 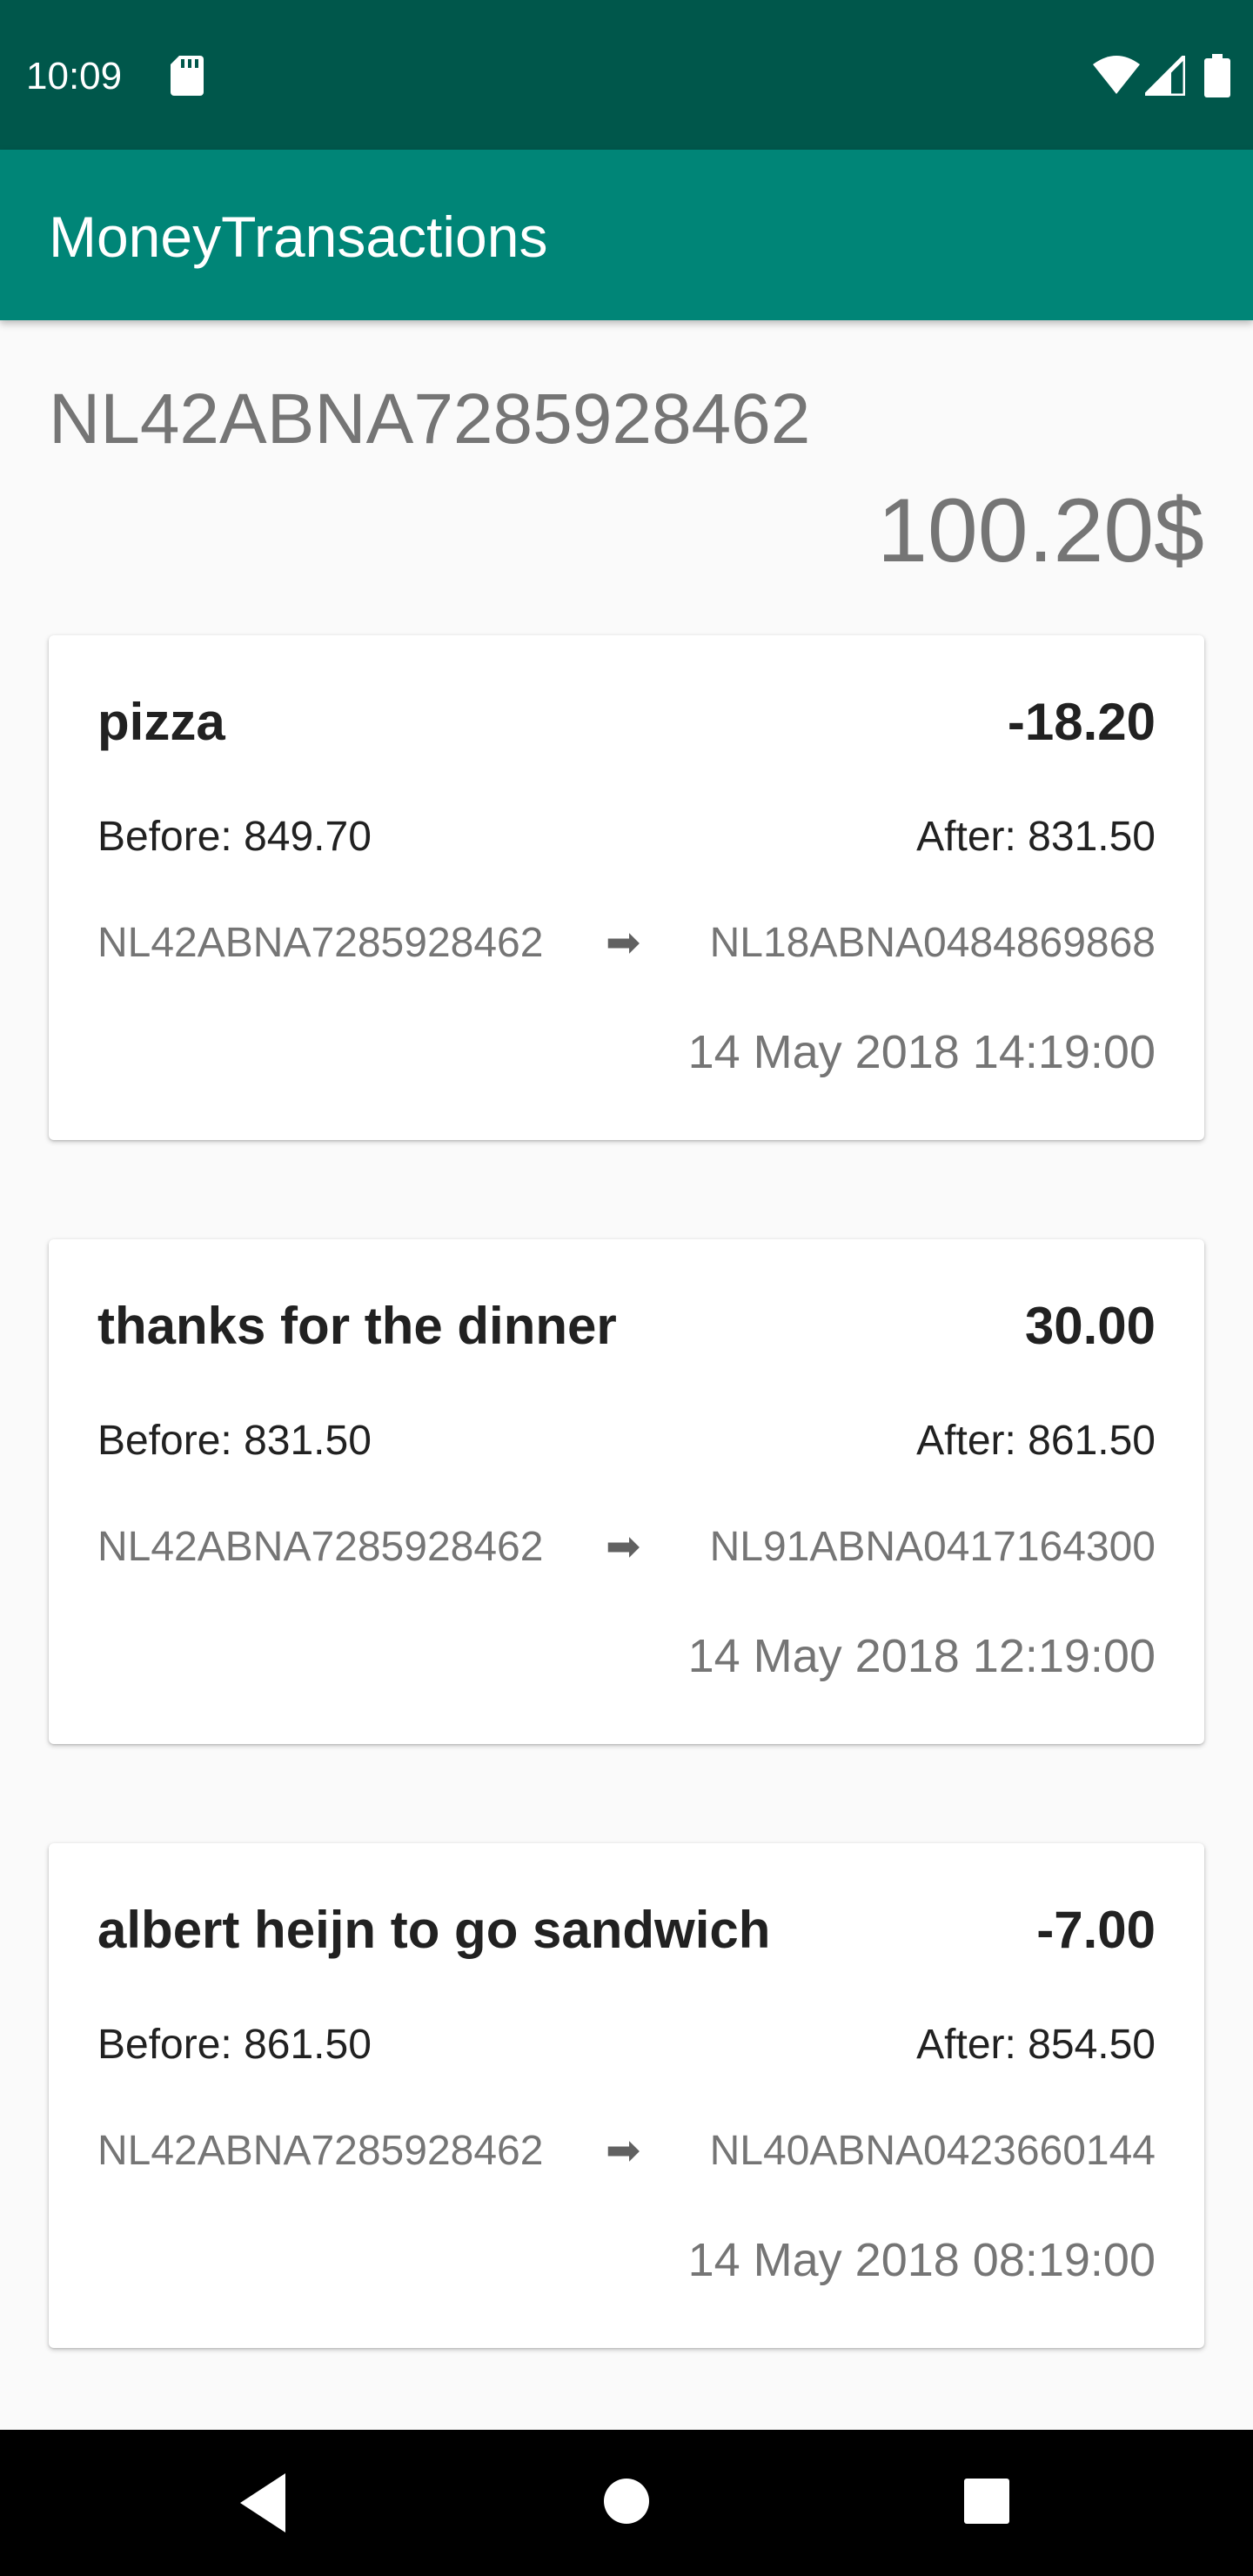 What do you see at coordinates (986, 2501) in the screenshot?
I see `recents-icon` at bounding box center [986, 2501].